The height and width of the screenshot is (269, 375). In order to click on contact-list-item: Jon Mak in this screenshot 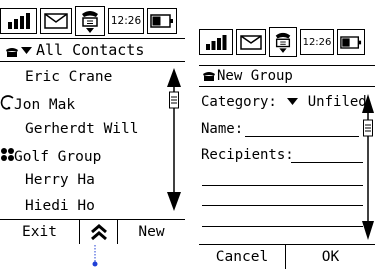, I will do `click(37, 105)`.